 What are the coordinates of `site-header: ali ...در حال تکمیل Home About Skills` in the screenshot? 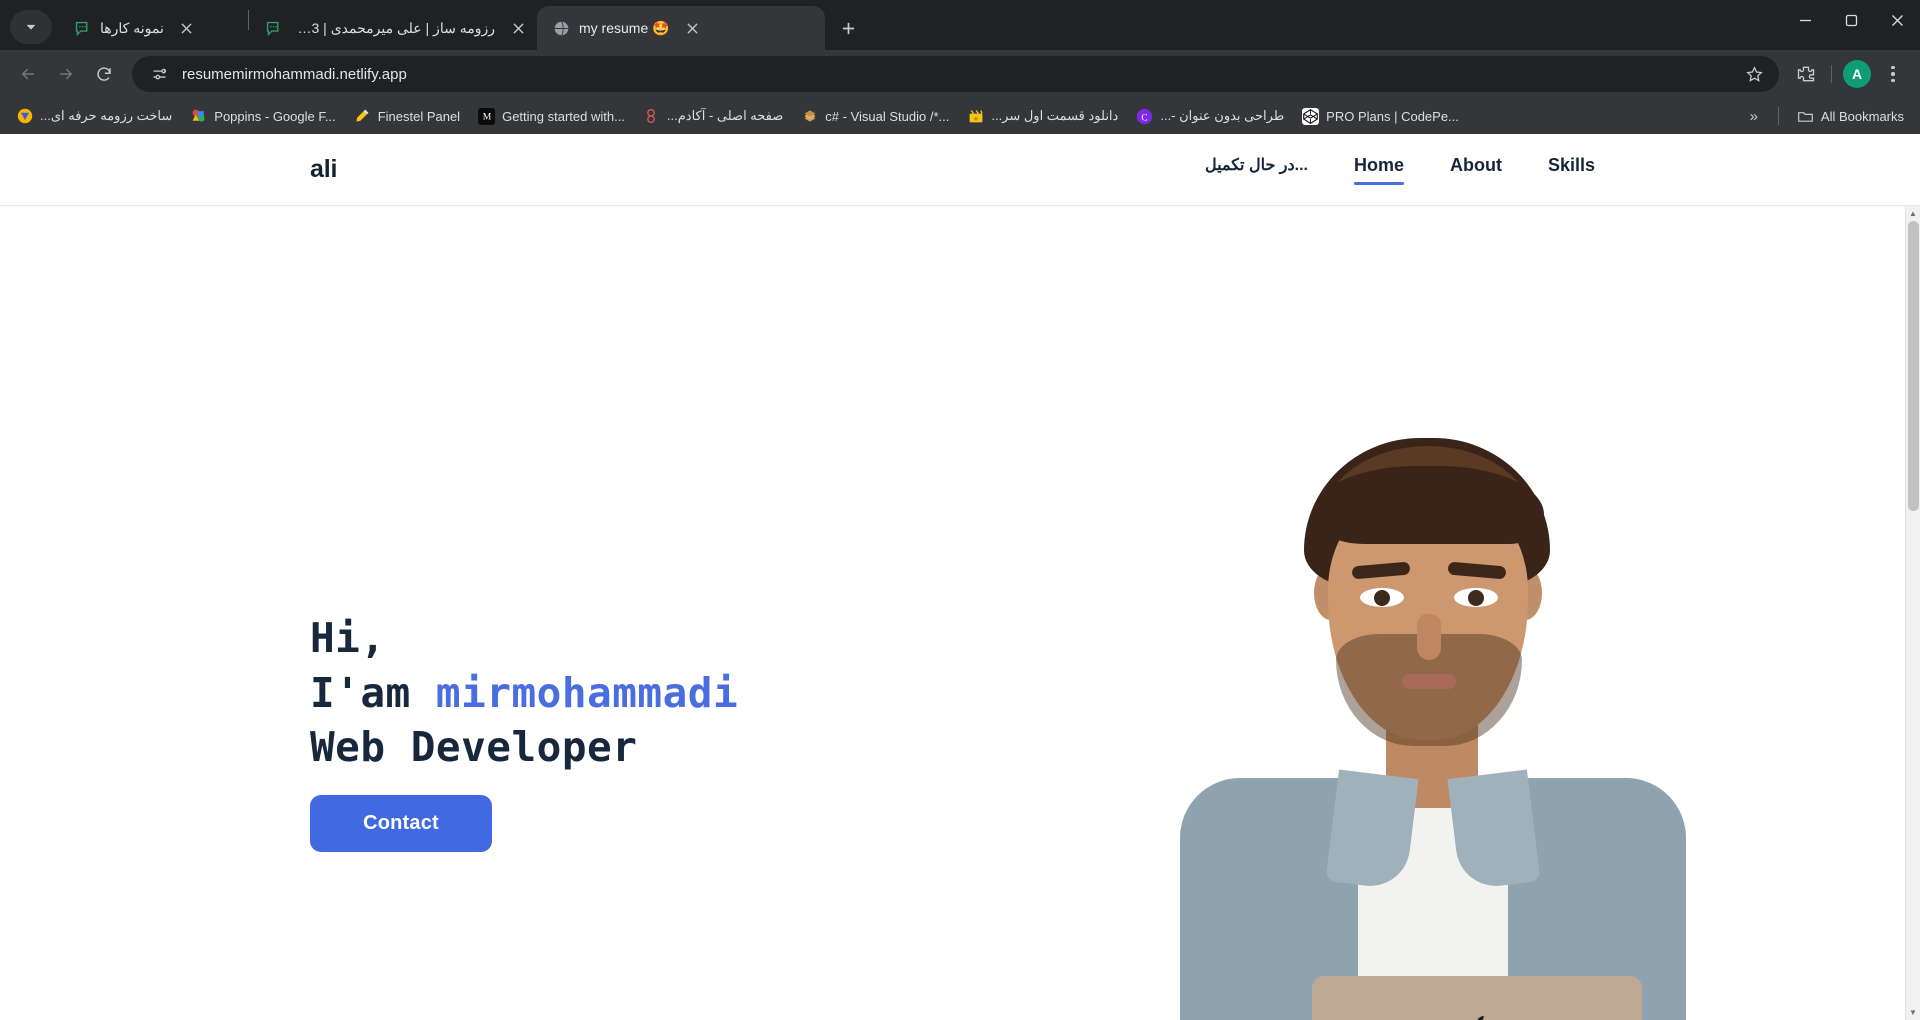 It's located at (960, 170).